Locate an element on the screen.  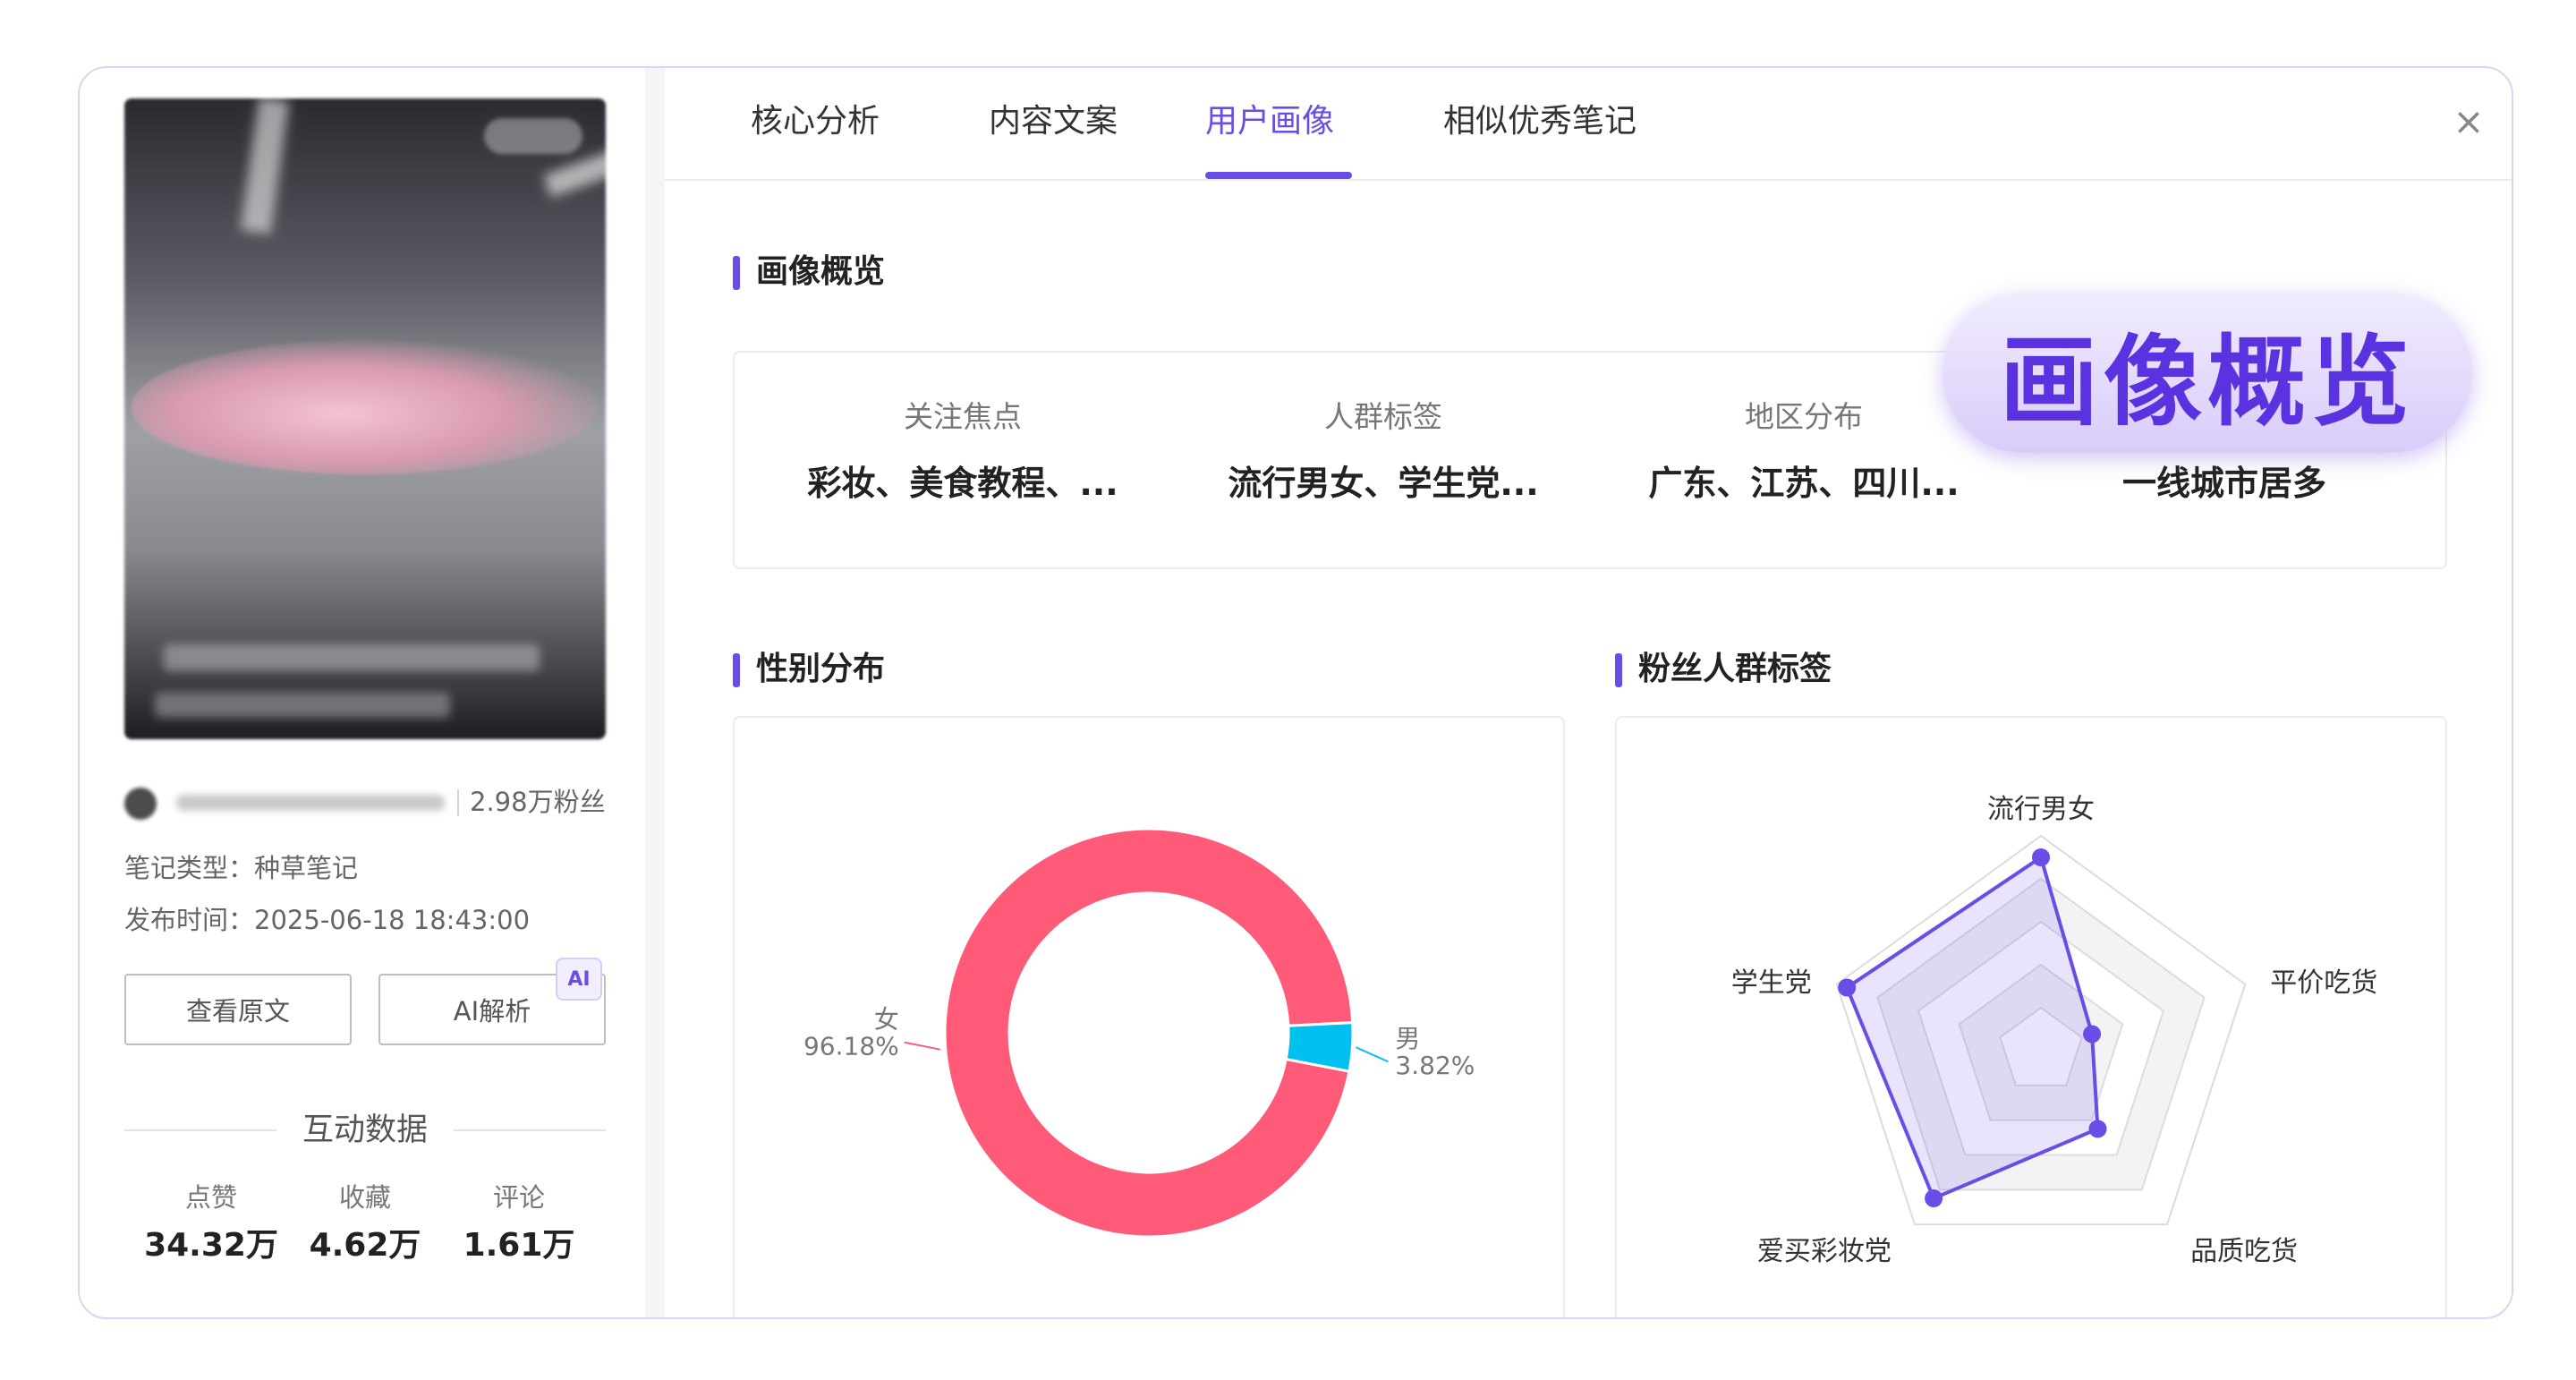
stat-value: 4.62万 is located at coordinates (365, 1245).